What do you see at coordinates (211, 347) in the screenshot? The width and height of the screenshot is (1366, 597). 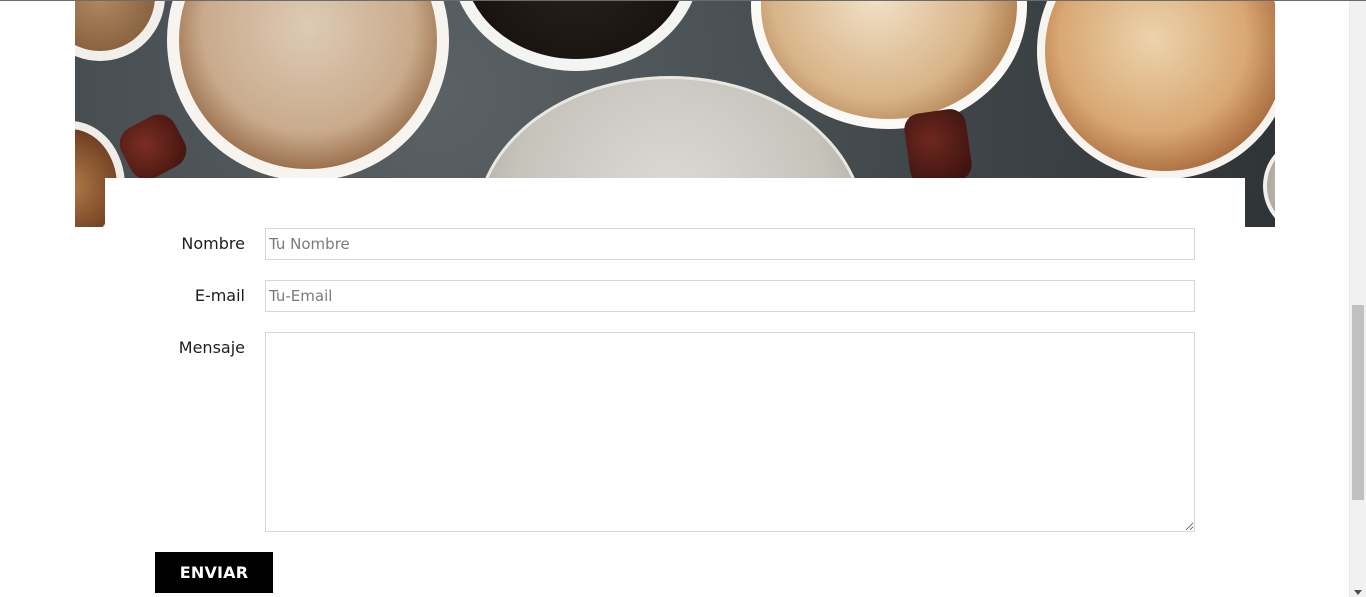 I see `message-label: Mensaje` at bounding box center [211, 347].